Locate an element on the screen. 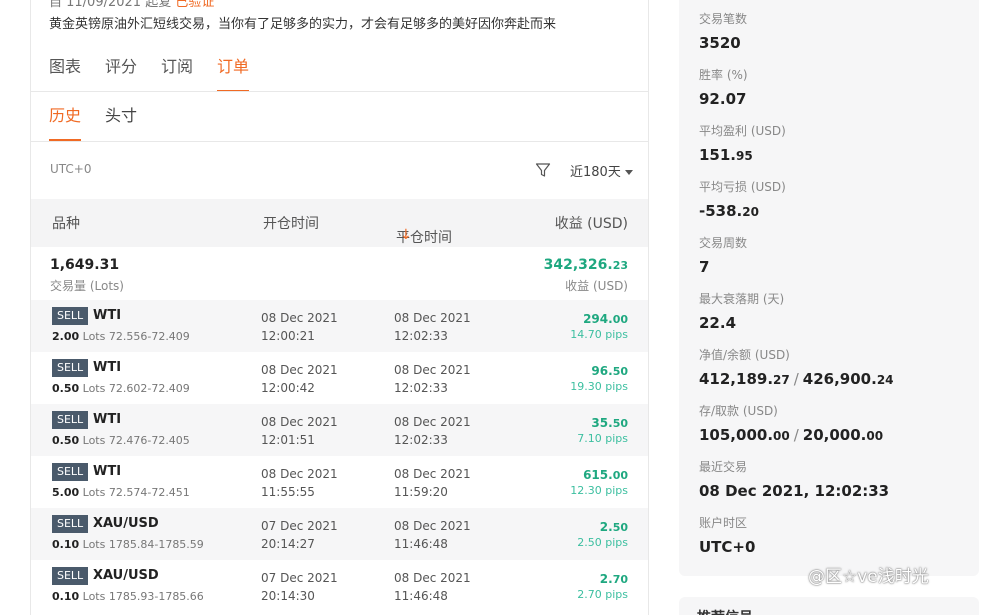 Image resolution: width=999 pixels, height=615 pixels. tab-history: 历史 is located at coordinates (65, 122).